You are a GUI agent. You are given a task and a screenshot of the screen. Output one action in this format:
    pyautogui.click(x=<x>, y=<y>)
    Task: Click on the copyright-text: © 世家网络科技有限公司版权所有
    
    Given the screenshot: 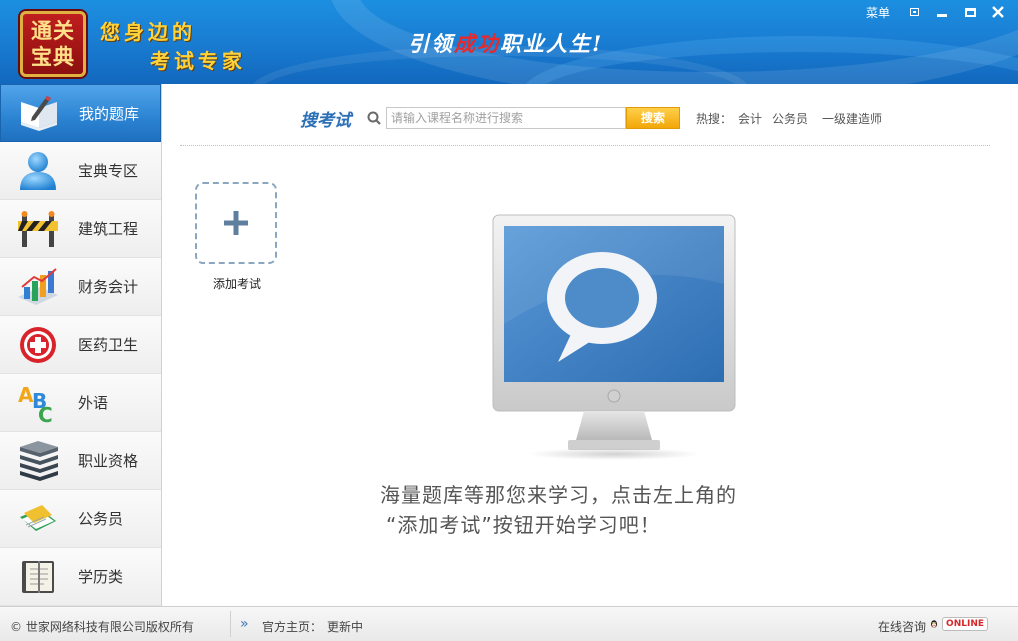 What is the action you would take?
    pyautogui.click(x=102, y=627)
    